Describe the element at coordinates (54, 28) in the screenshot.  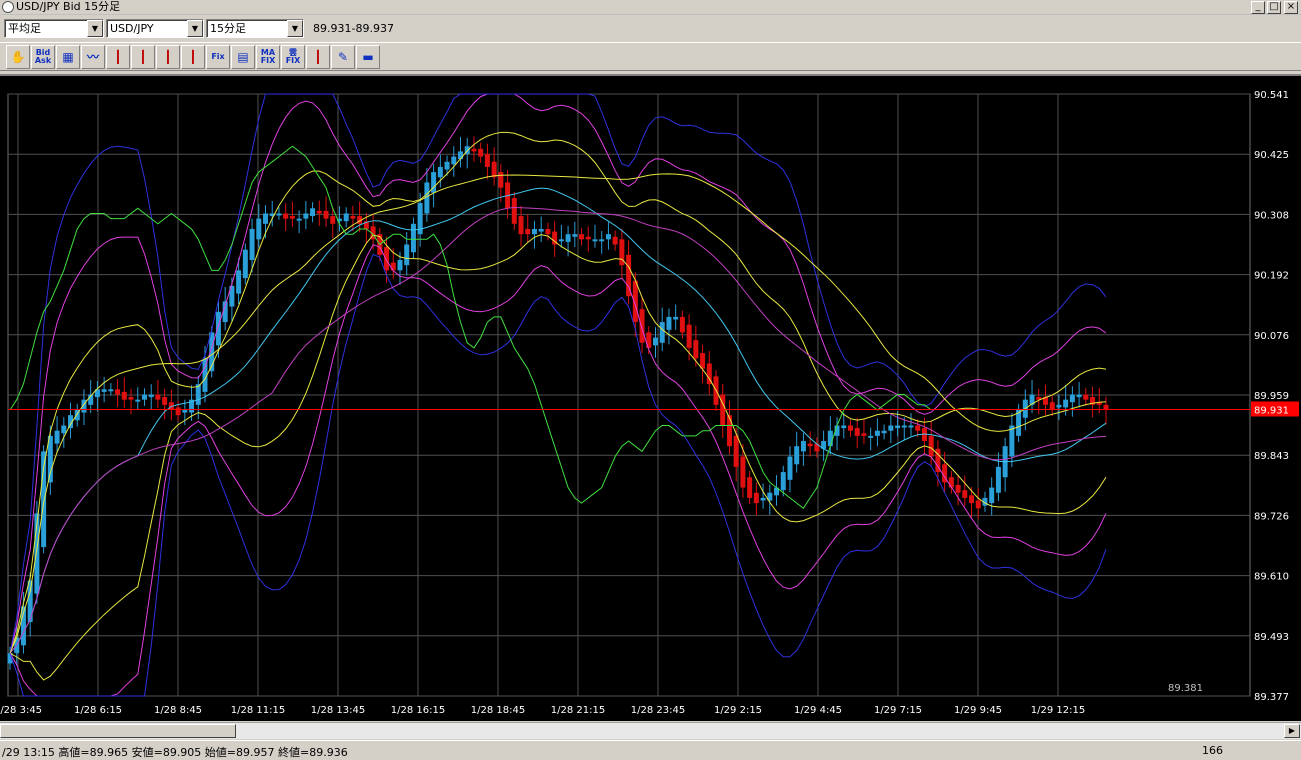
I see `candle-type-select: 平均足 ▼` at that location.